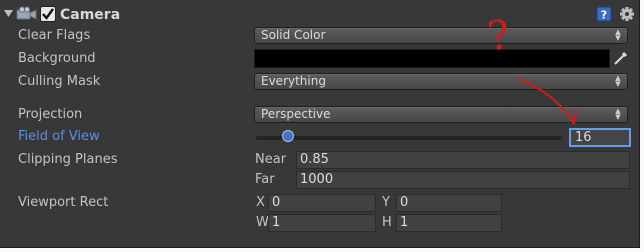  Describe the element at coordinates (463, 180) in the screenshot. I see `far-input: 1000` at that location.